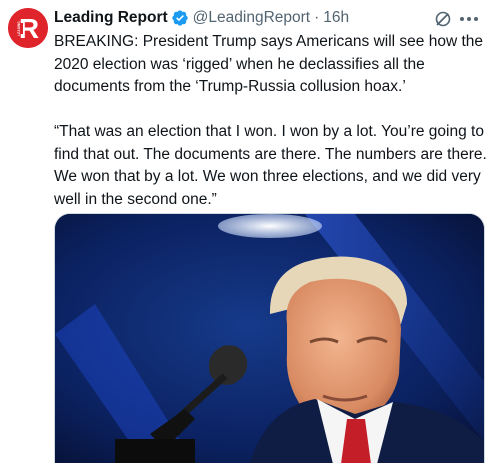 This screenshot has height=463, width=500. Describe the element at coordinates (336, 18) in the screenshot. I see `timestamp: 16h` at that location.